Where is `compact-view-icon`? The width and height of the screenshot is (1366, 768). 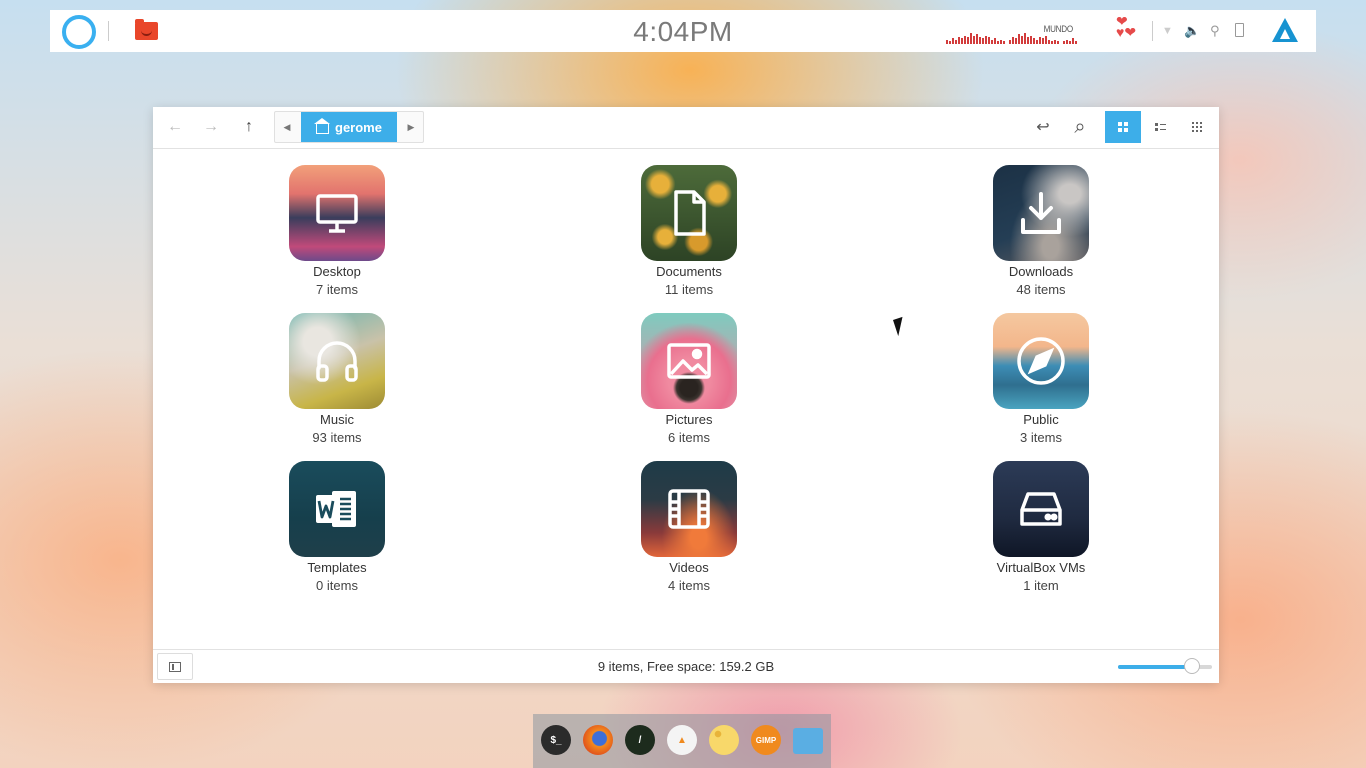 compact-view-icon is located at coordinates (1197, 127).